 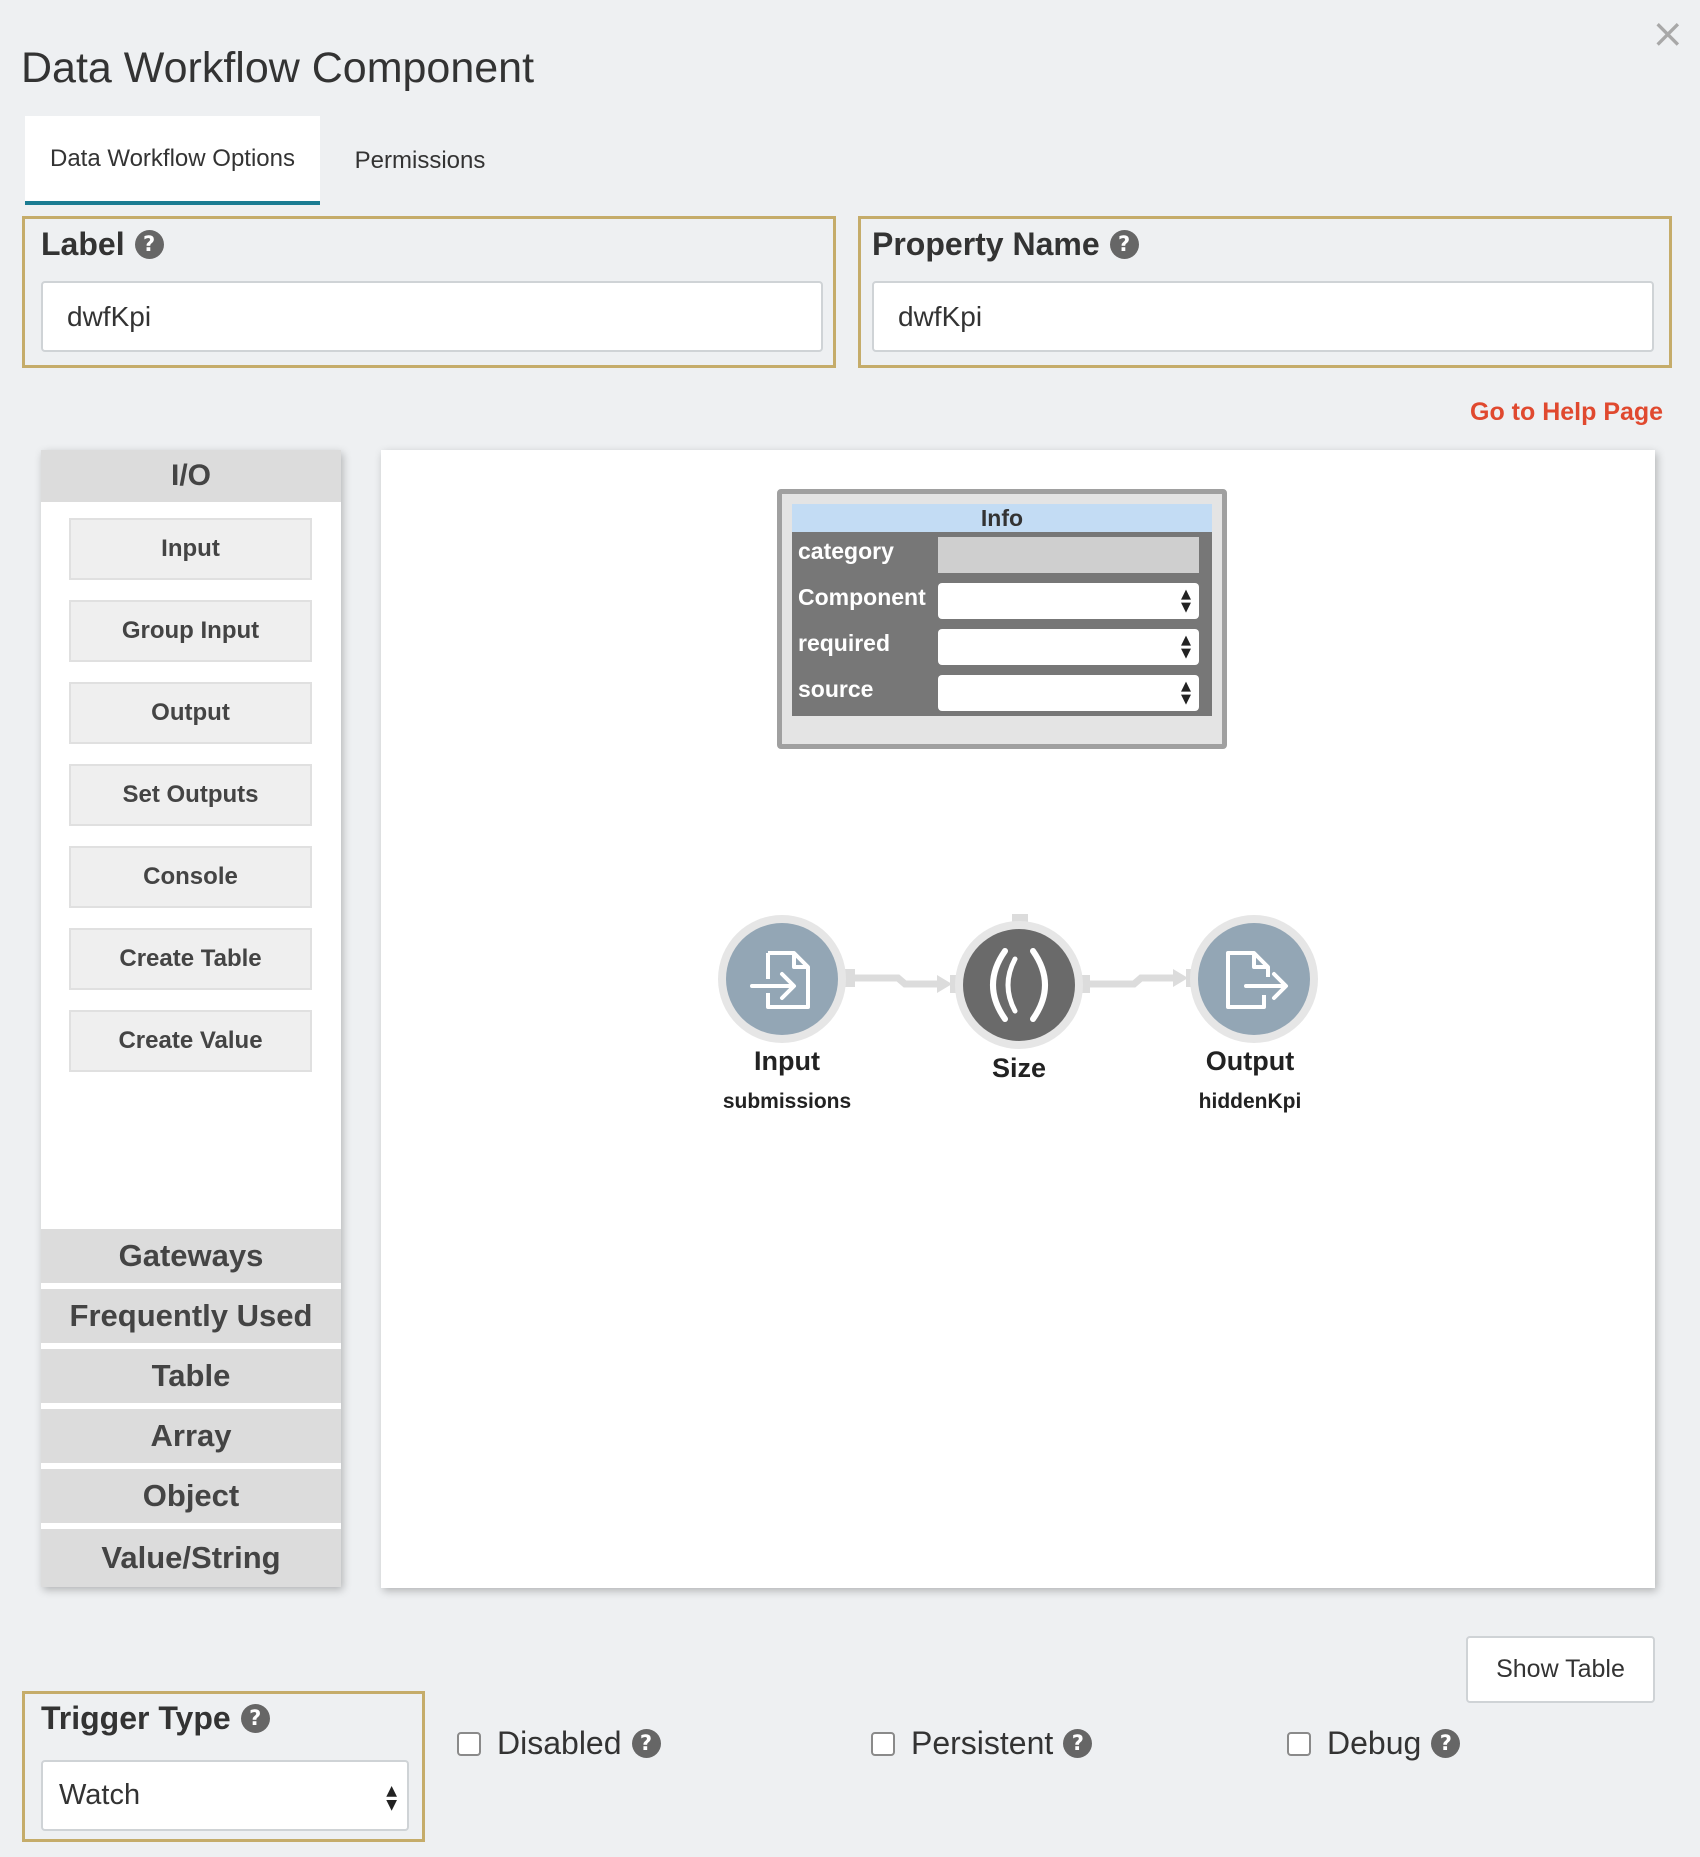 I want to click on palette-item-output: Output, so click(x=190, y=713).